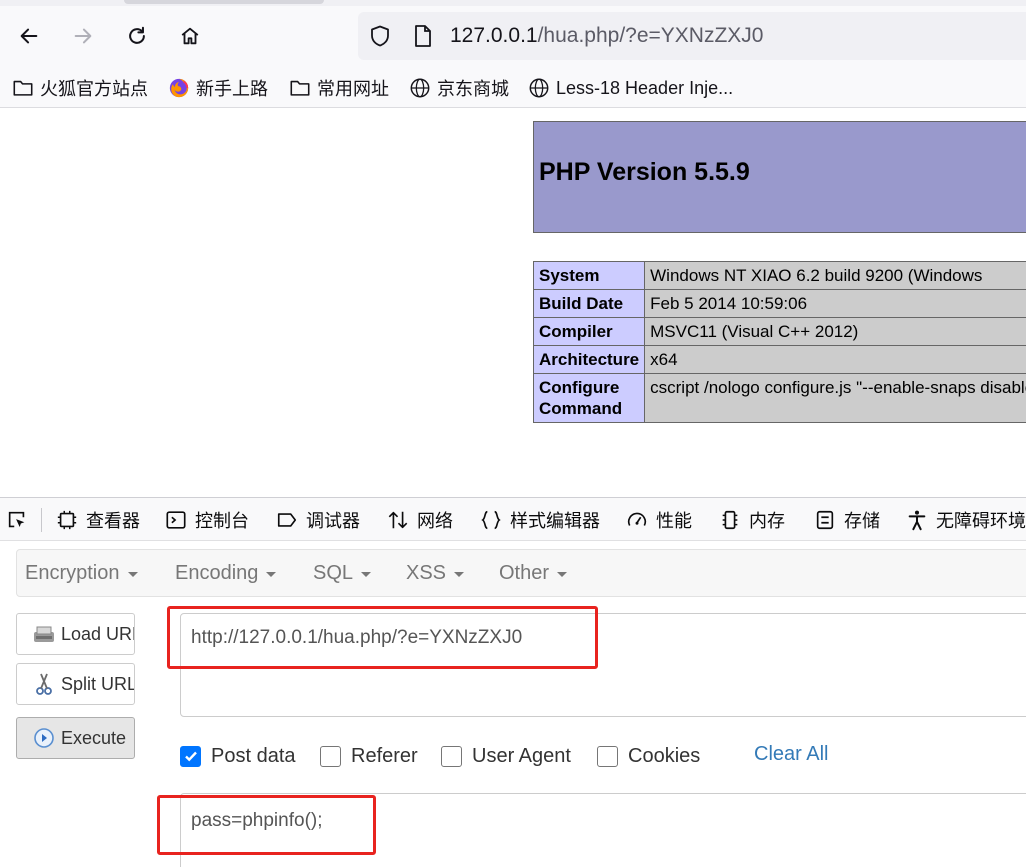 Image resolution: width=1026 pixels, height=867 pixels. Describe the element at coordinates (83, 36) in the screenshot. I see `forward-button` at that location.